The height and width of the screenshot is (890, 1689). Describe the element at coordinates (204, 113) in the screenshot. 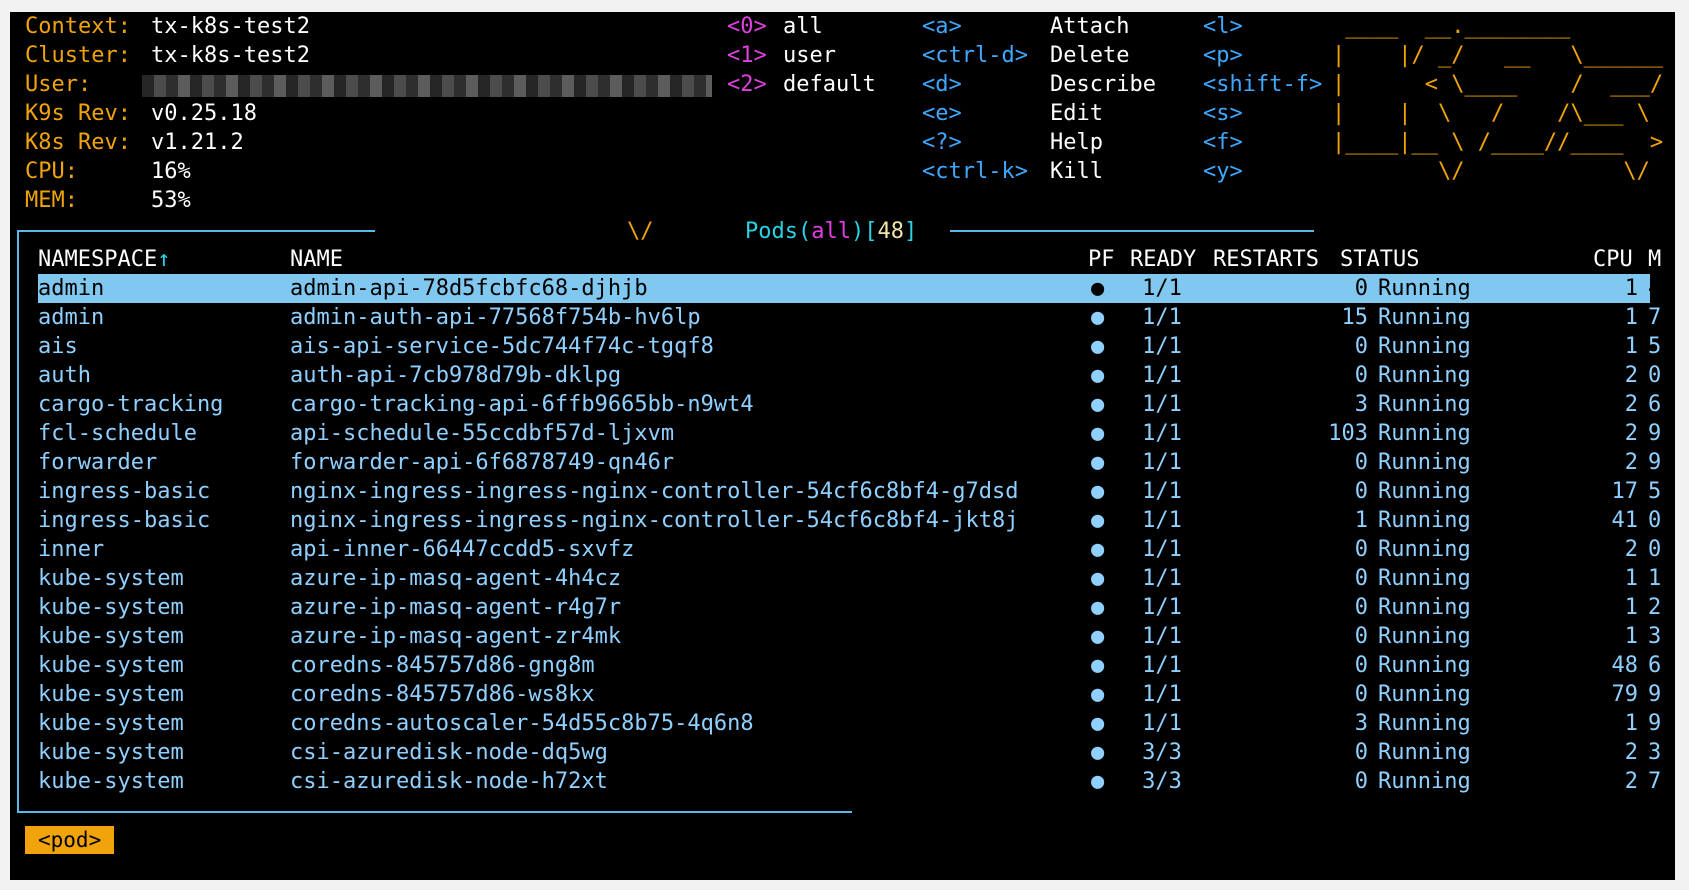

I see `k9s-rev-value: v0.25.18` at that location.